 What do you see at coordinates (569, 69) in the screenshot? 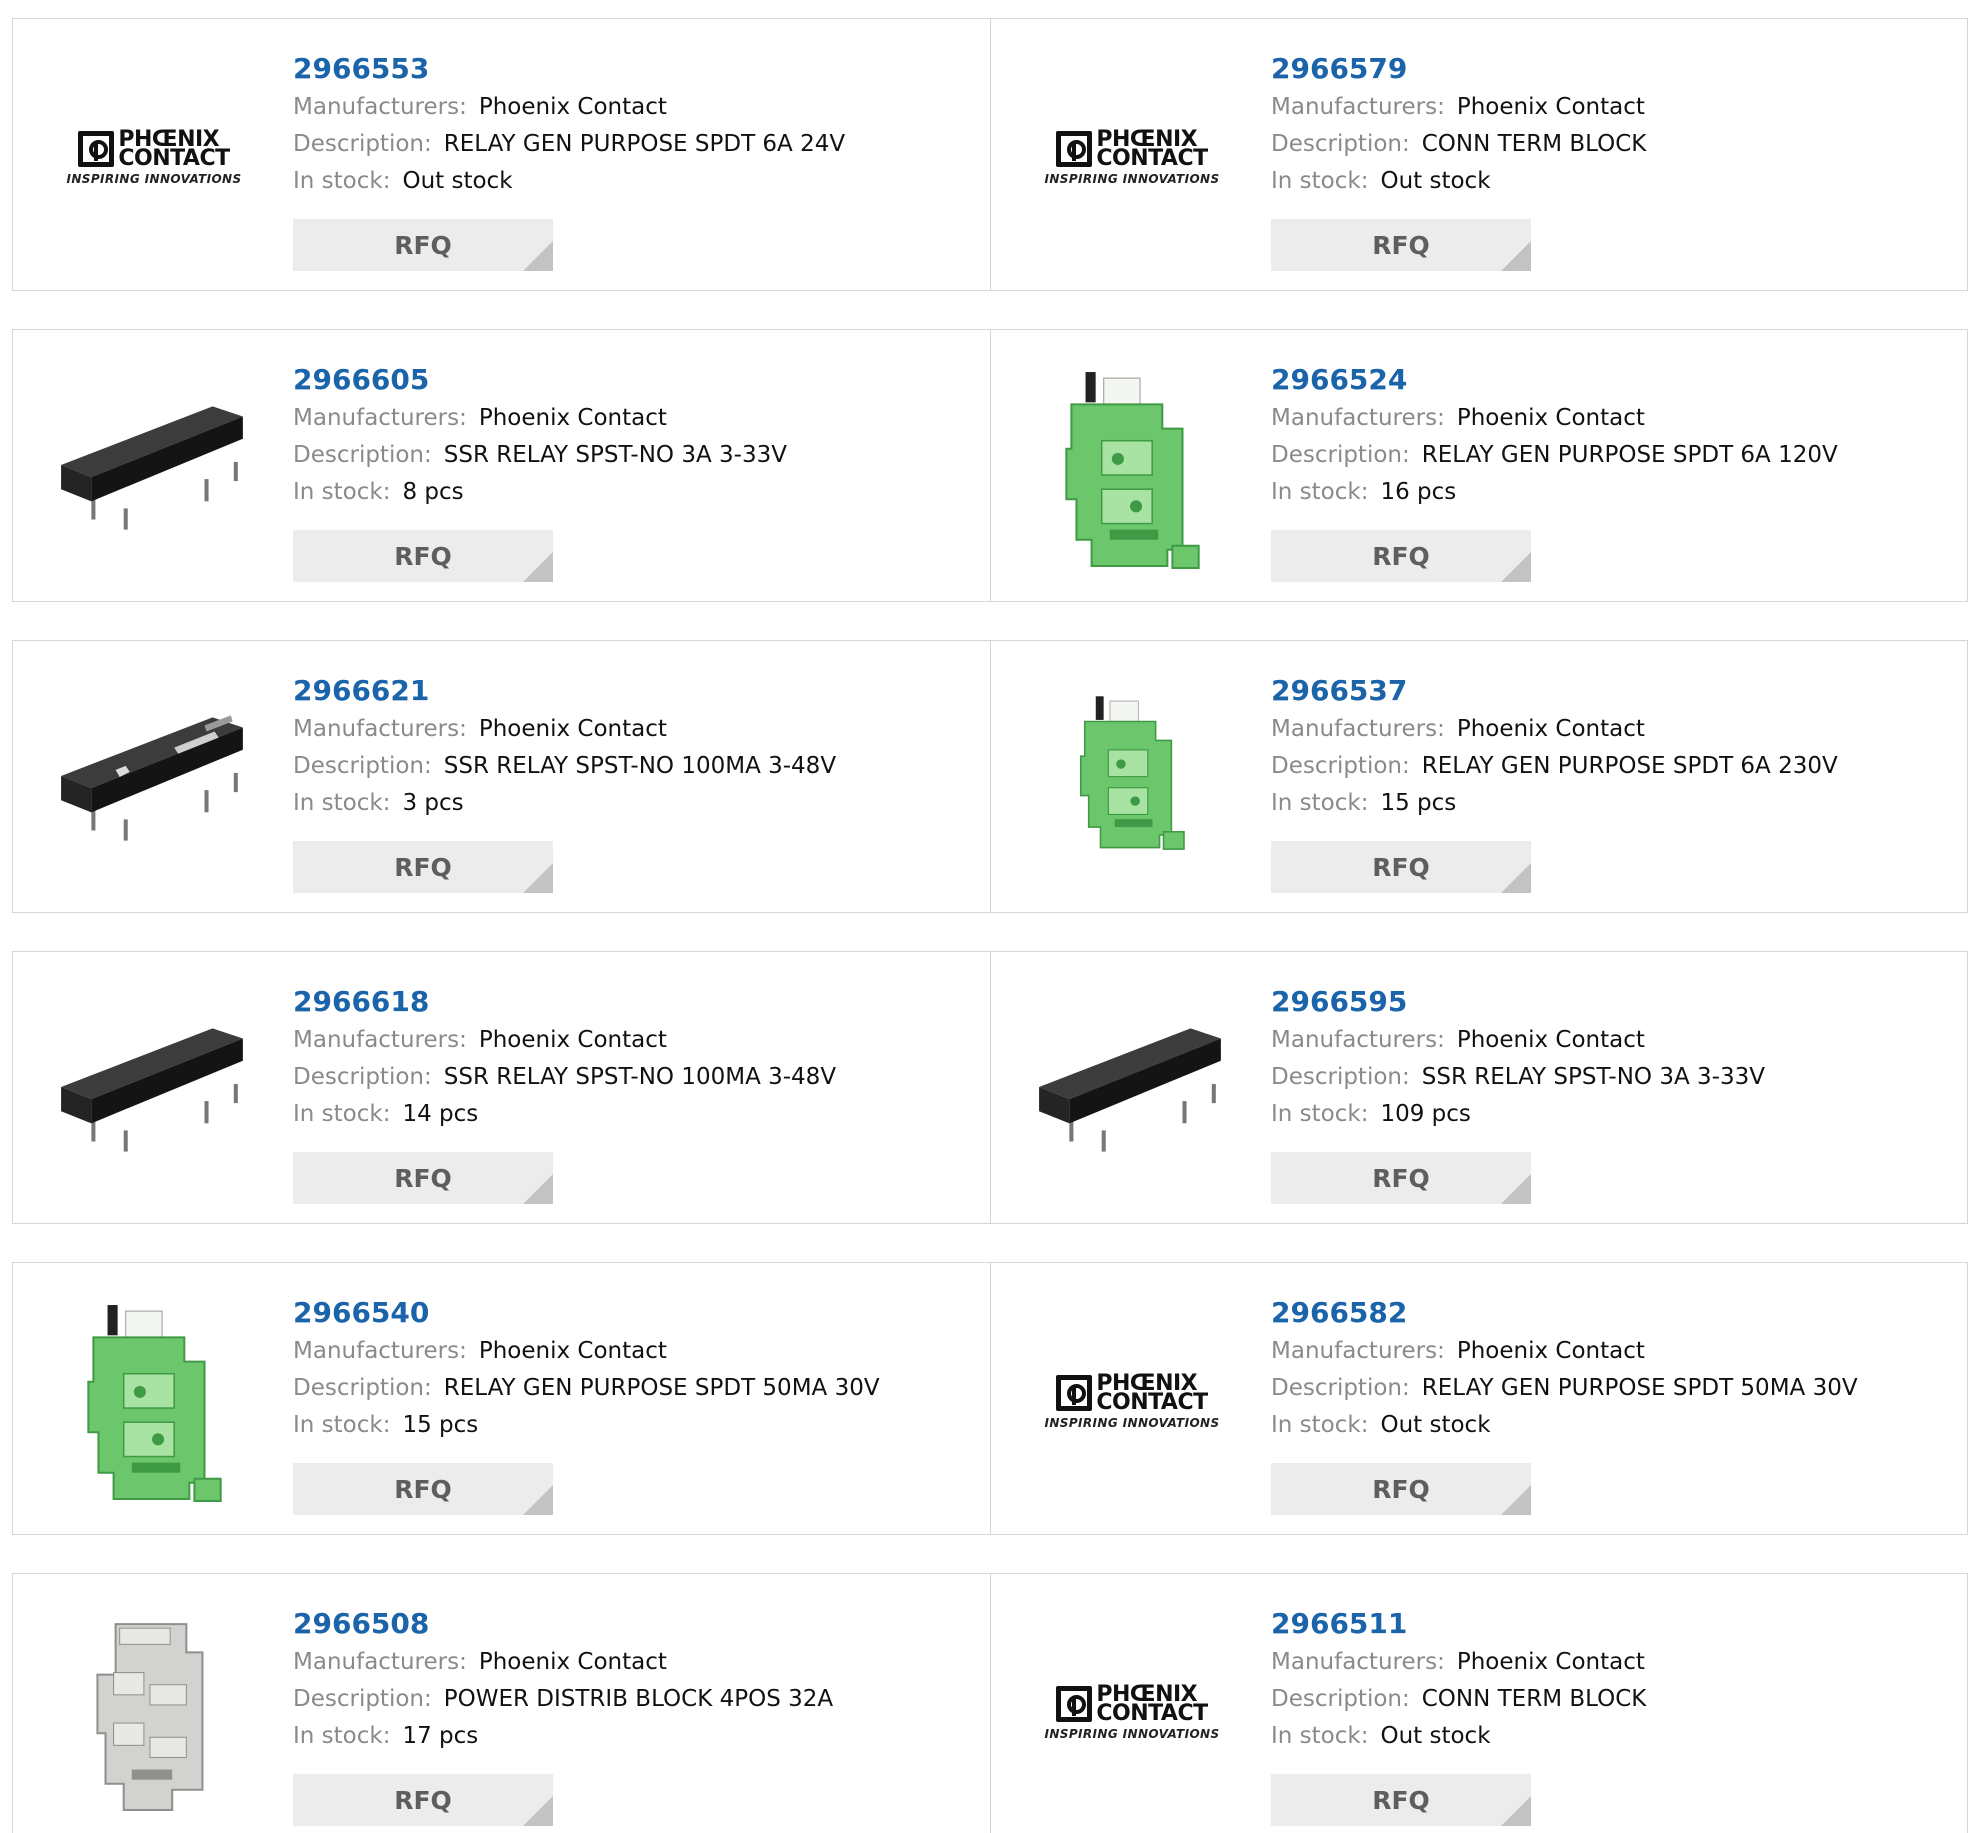
I see `part-number-link: 2966553` at bounding box center [569, 69].